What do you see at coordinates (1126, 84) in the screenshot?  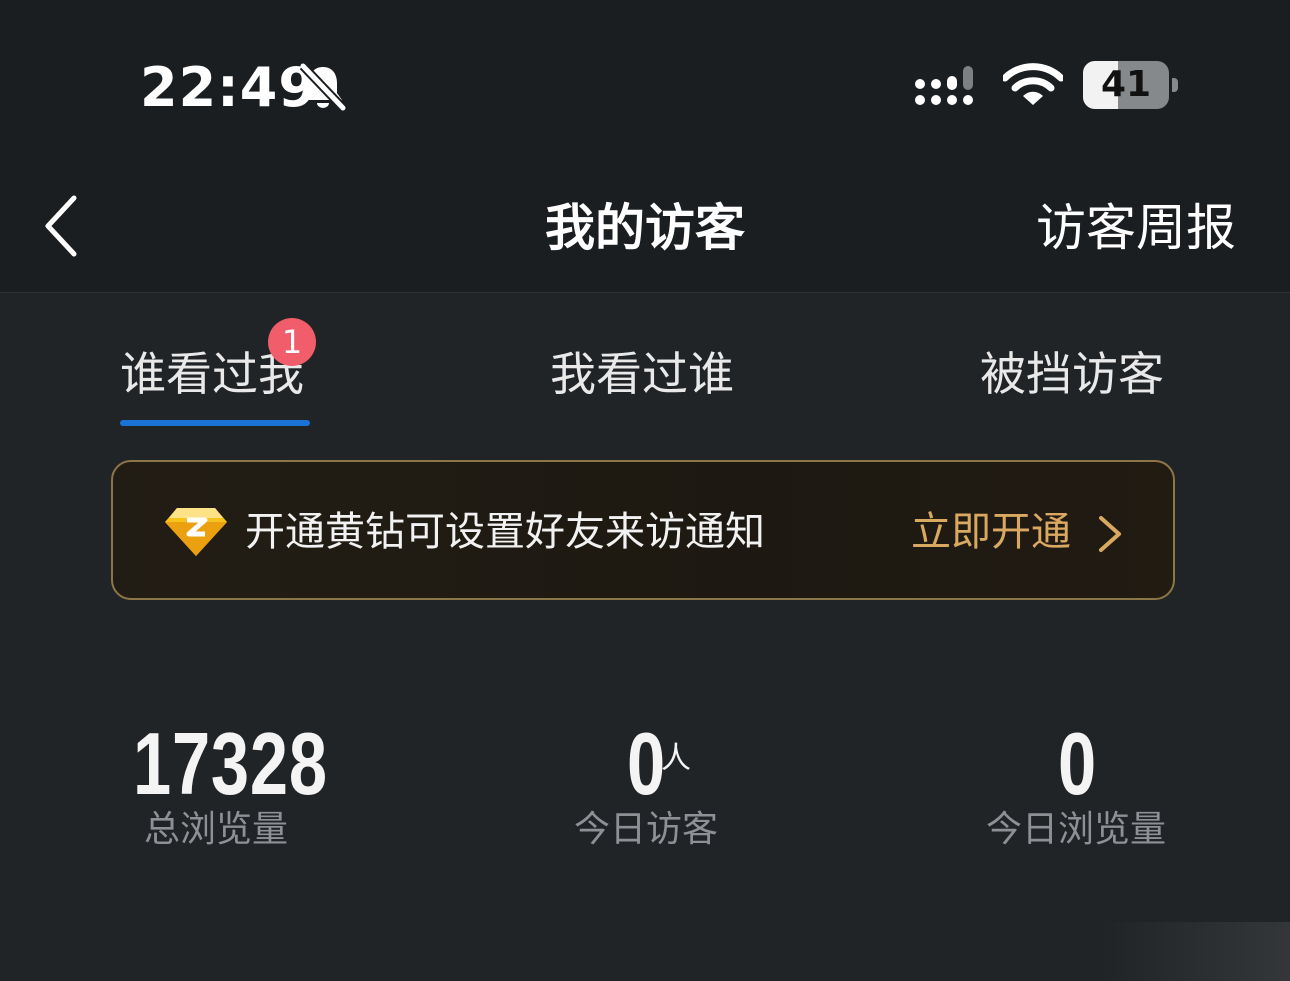 I see `battery-level: 41` at bounding box center [1126, 84].